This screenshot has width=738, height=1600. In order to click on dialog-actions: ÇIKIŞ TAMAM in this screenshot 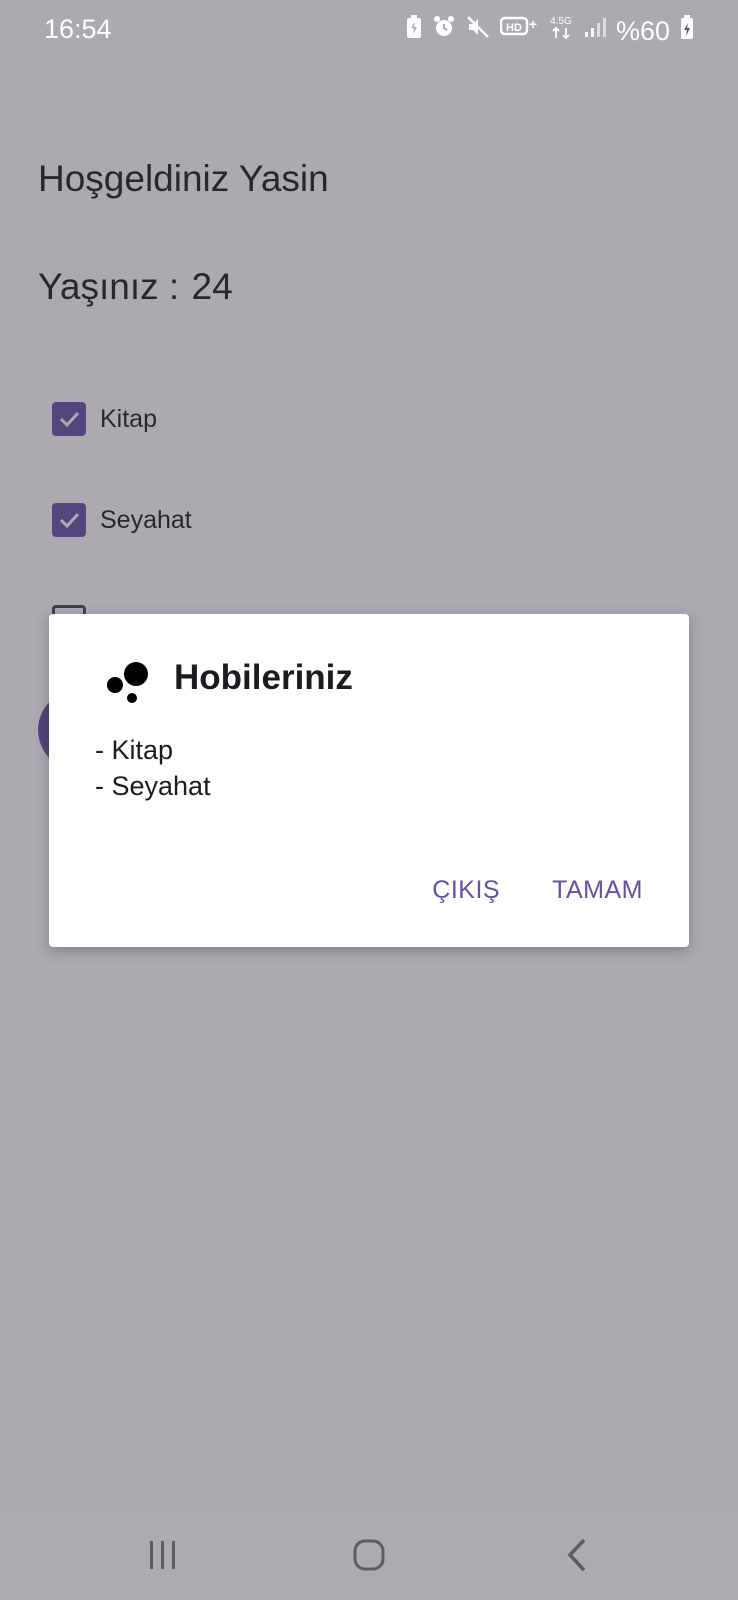, I will do `click(537, 890)`.